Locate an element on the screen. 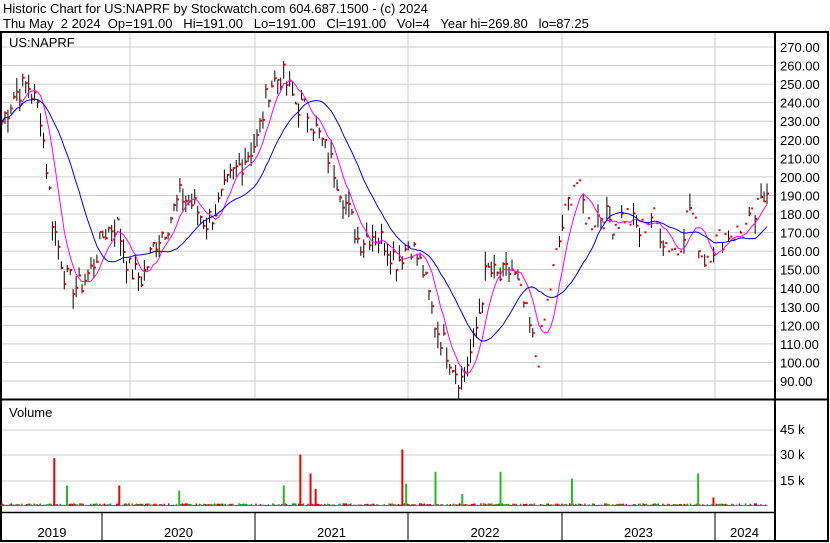  price-tick-label: 260.00 is located at coordinates (800, 66).